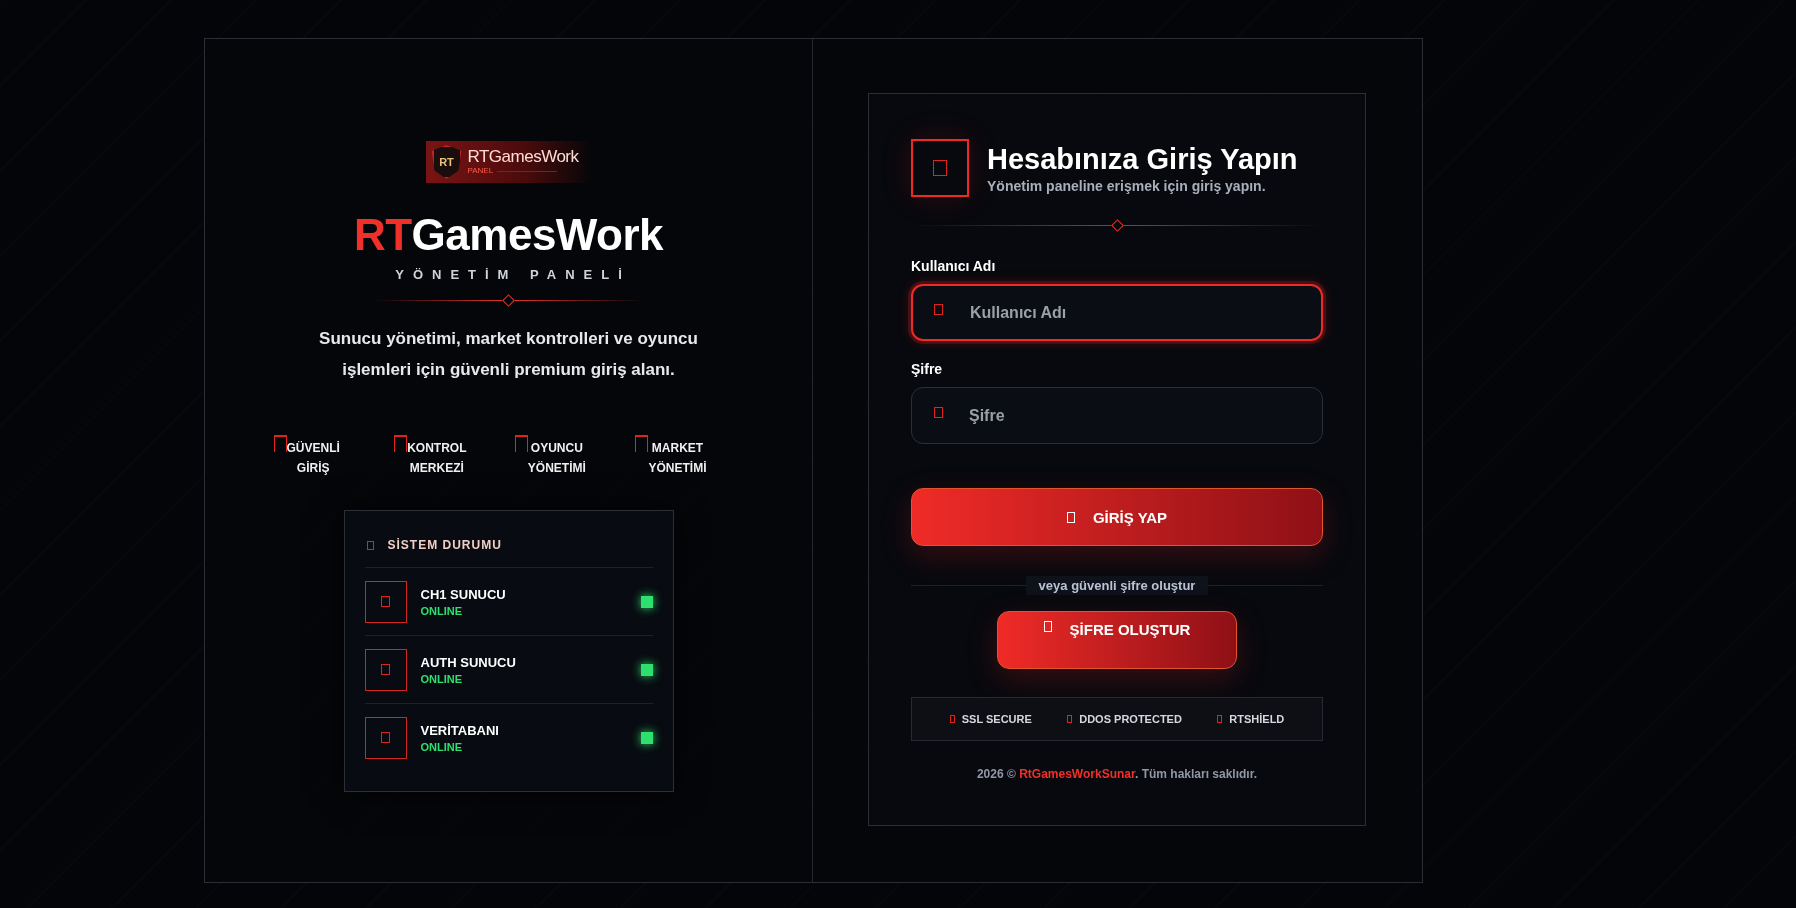 The image size is (1796, 908). I want to click on copyright-text: 2026 © RtGamesWorkSunar. Tüm hakları saklıdır., so click(1117, 774).